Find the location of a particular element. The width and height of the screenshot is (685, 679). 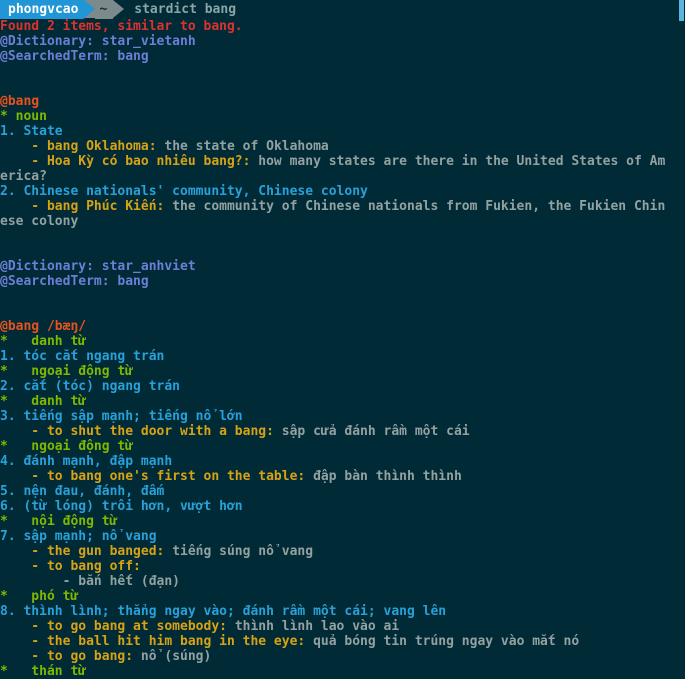

terminal-text-span: ese colony is located at coordinates (39, 221).